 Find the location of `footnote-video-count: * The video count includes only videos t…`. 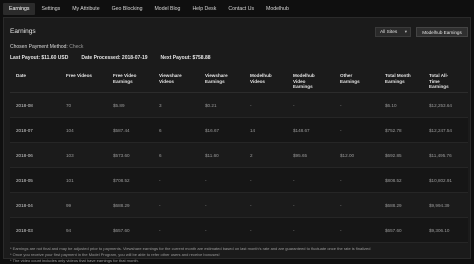

footnote-video-count: * The video count includes only videos t… is located at coordinates (74, 260).